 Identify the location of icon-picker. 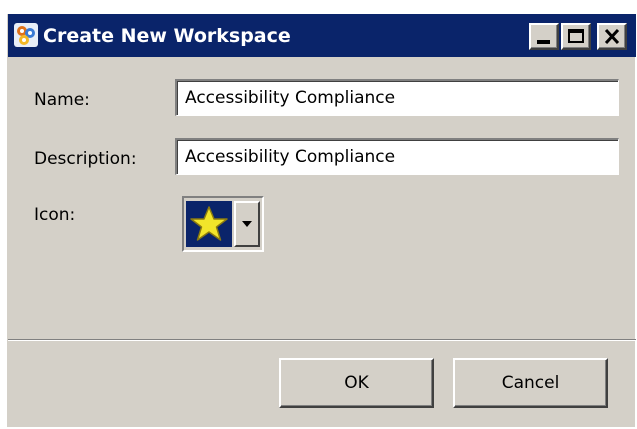
(223, 224).